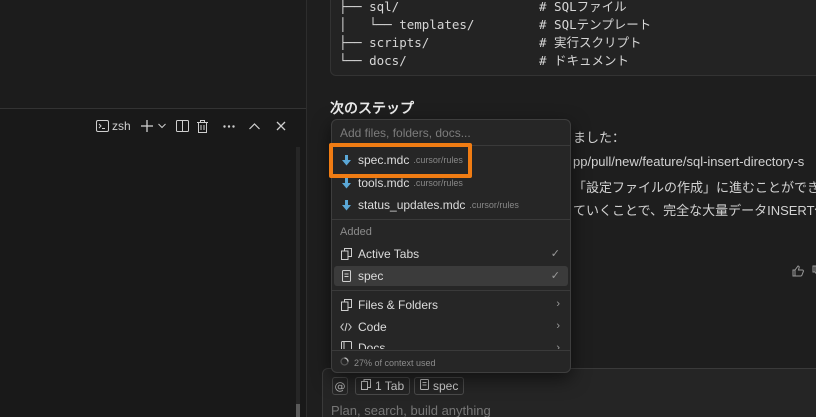 The width and height of the screenshot is (816, 417). Describe the element at coordinates (451, 276) in the screenshot. I see `popup-added-item: spec ✓` at that location.